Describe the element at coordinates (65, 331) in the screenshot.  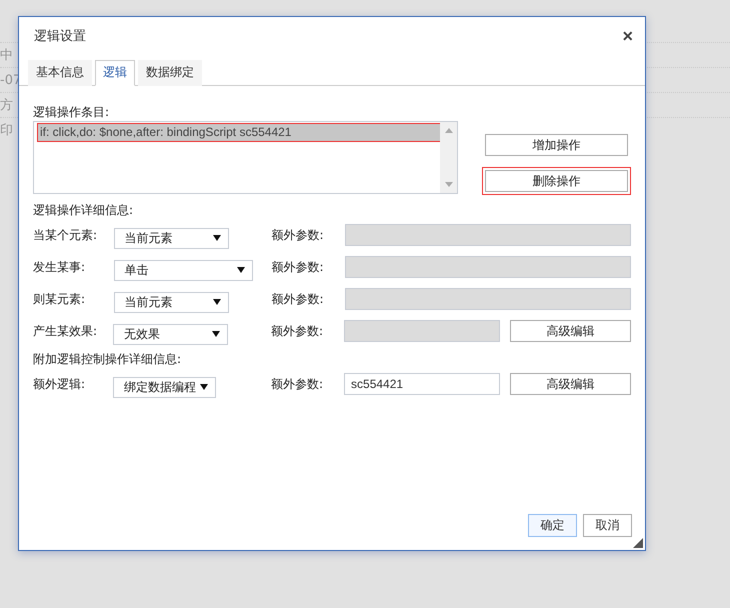
I see `field-label: 产生某效果:` at that location.